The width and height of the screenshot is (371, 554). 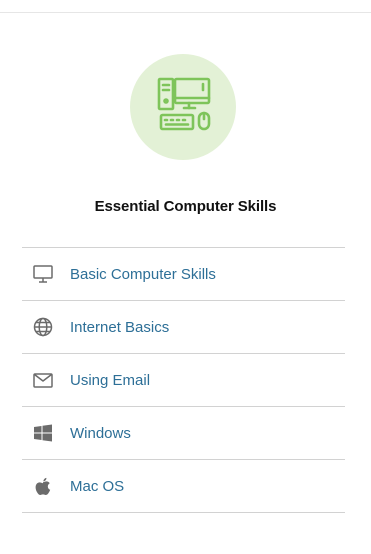 I want to click on computer-desktop-icon, so click(x=183, y=107).